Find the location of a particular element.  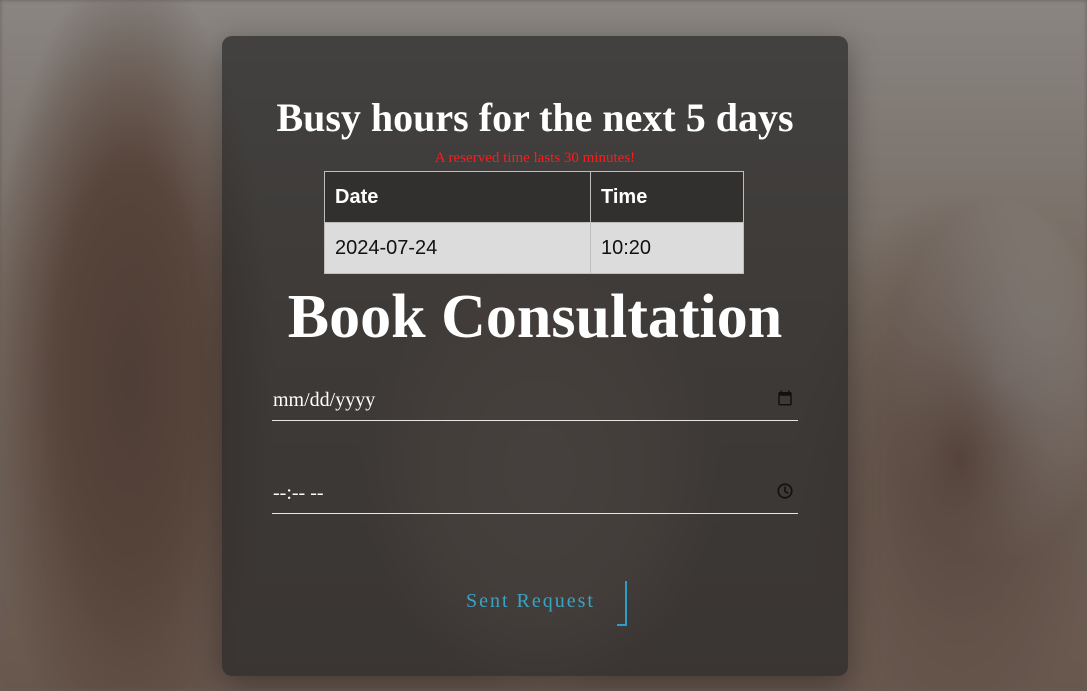

time-input: --:-- -- is located at coordinates (535, 494).